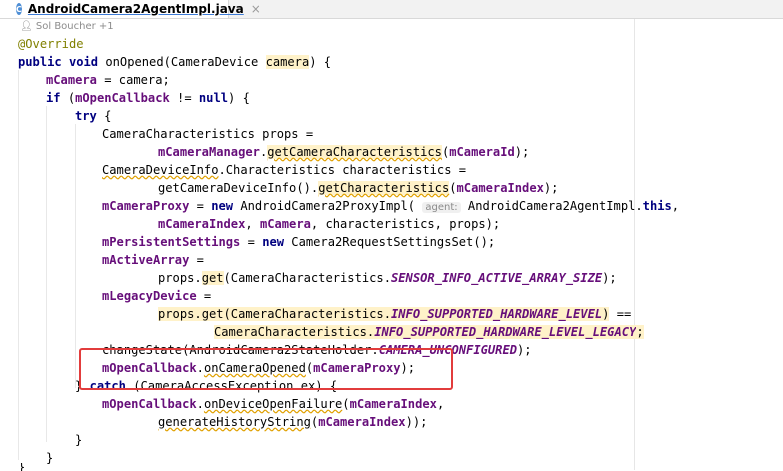 This screenshot has height=471, width=783. Describe the element at coordinates (93, 116) in the screenshot. I see `code-line-5: try {` at that location.